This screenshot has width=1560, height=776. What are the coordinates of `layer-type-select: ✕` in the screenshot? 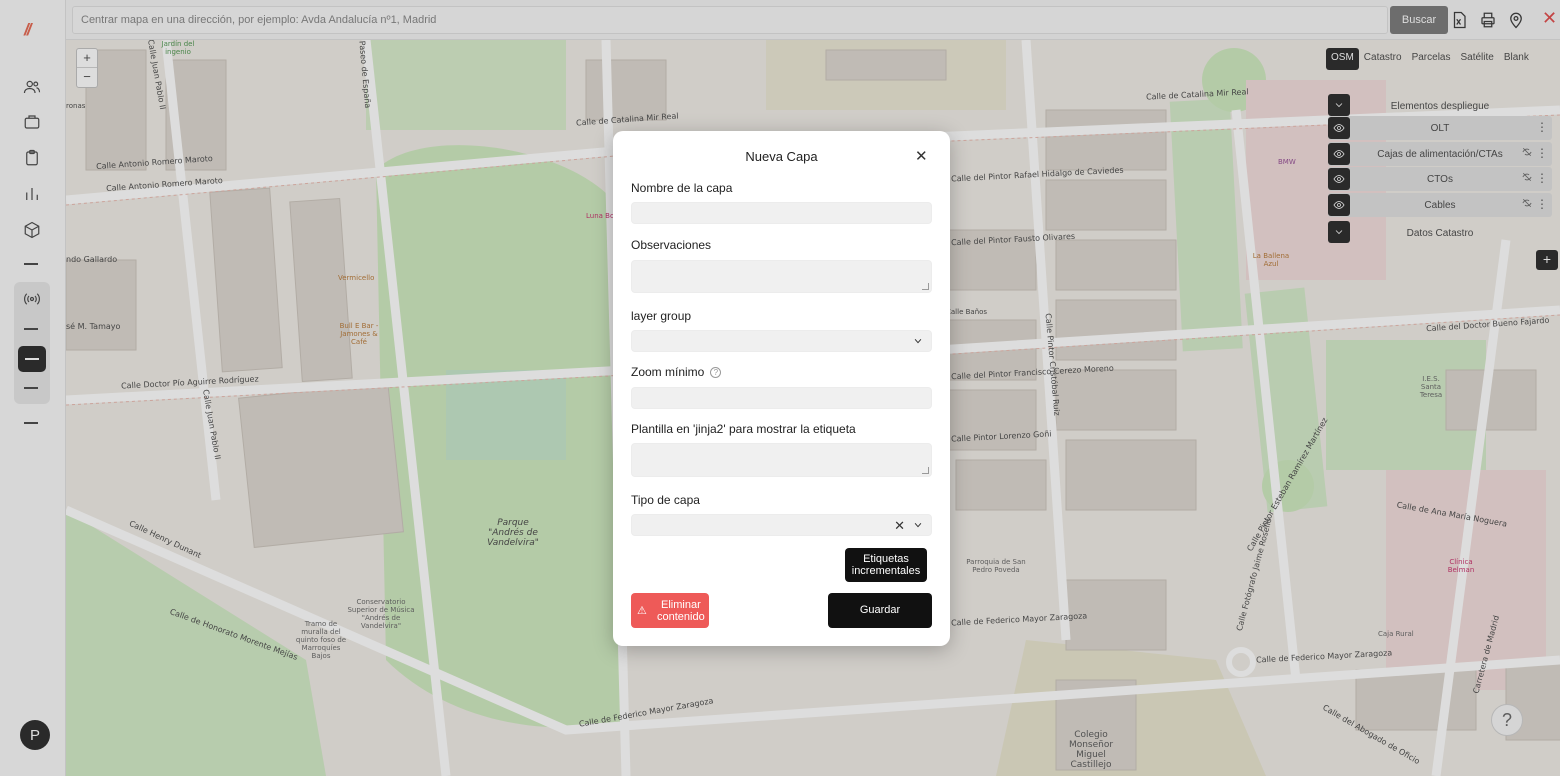 It's located at (781, 525).